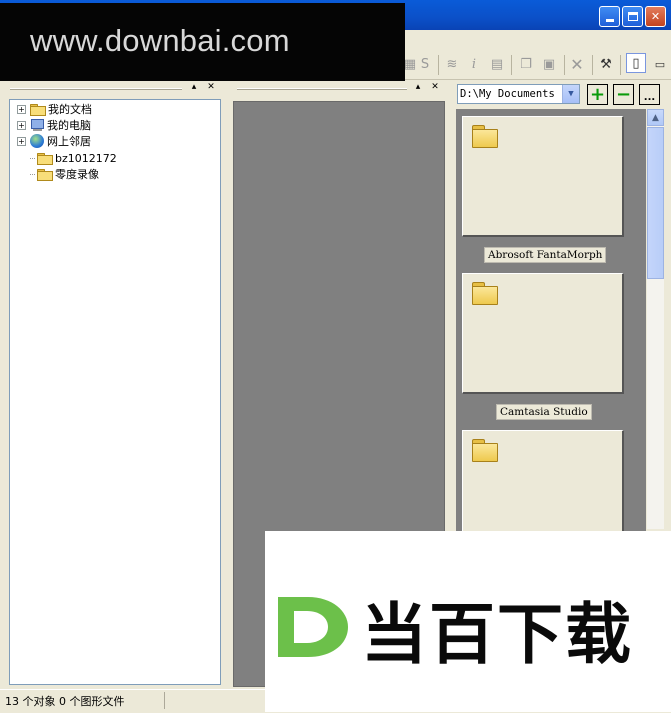  I want to click on s-icon: S, so click(425, 64).